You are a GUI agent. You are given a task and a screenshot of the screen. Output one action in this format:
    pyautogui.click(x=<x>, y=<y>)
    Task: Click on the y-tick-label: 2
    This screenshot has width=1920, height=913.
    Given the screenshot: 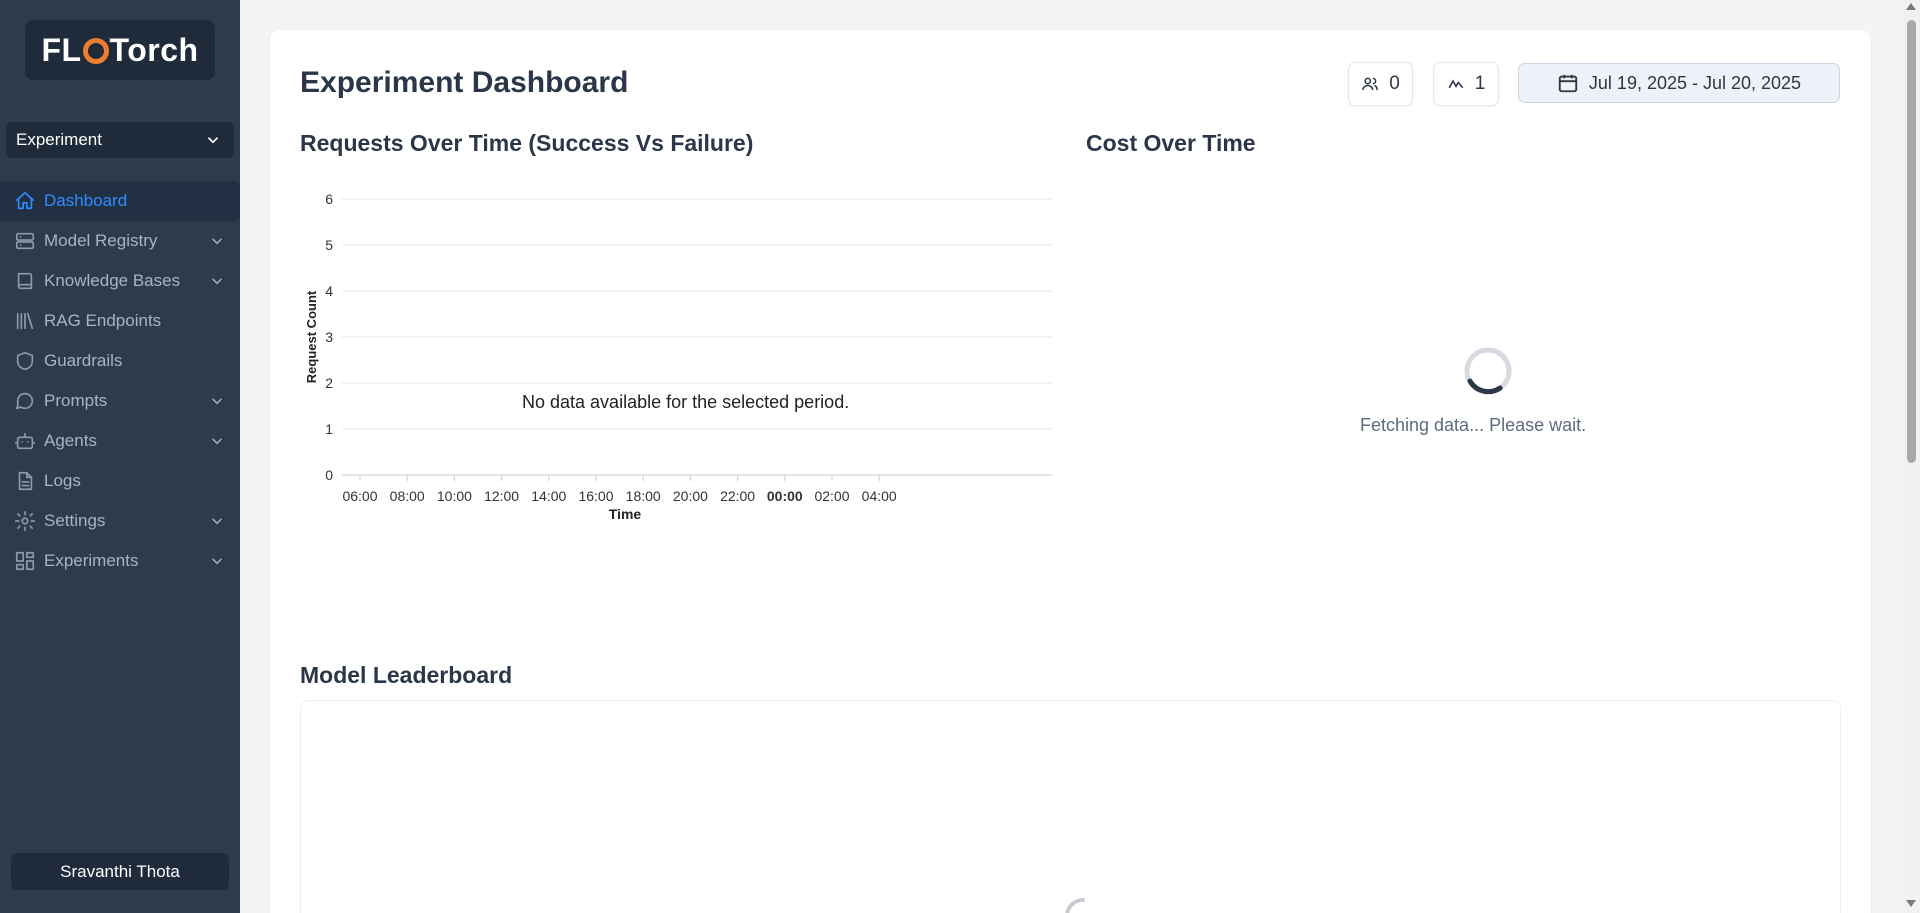 What is the action you would take?
    pyautogui.click(x=329, y=383)
    